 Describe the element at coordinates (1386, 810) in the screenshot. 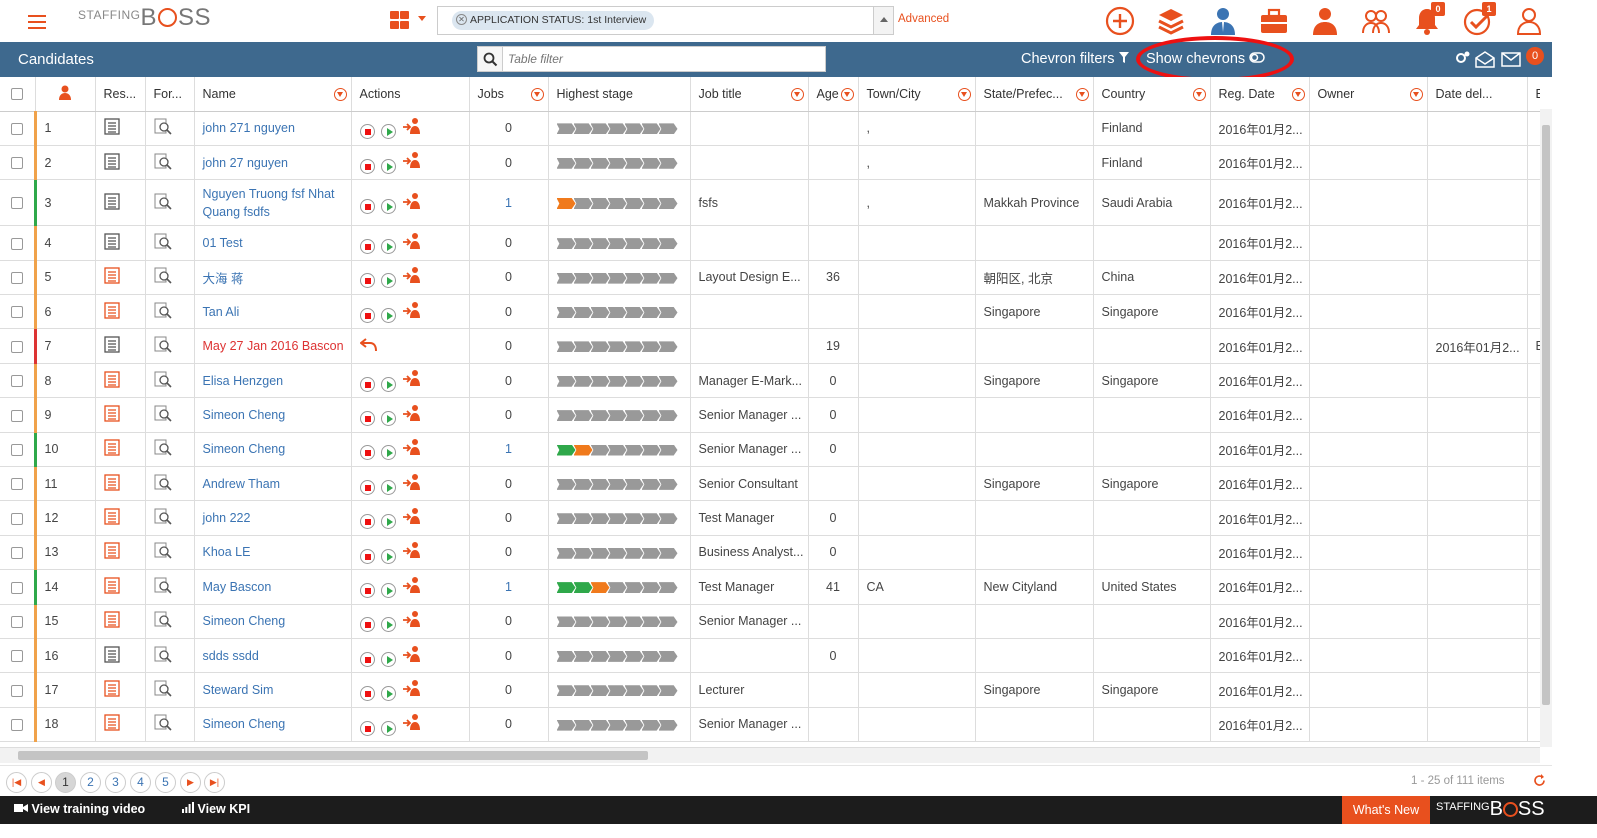

I see `whats-new-button: What's New` at that location.